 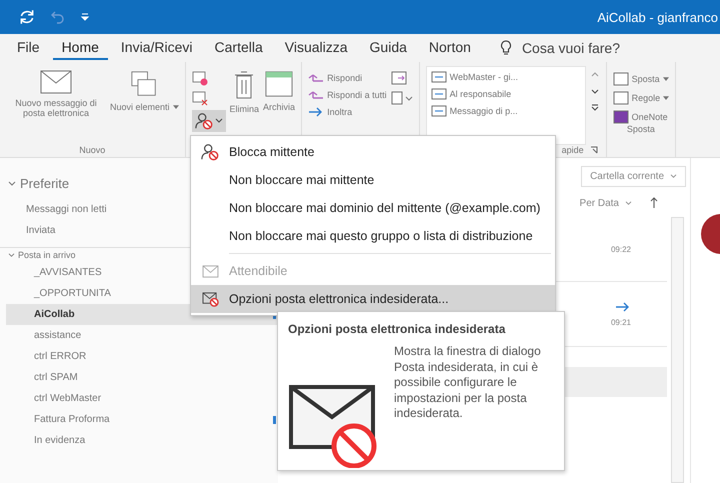 What do you see at coordinates (142, 356) in the screenshot?
I see `folder-item: ctrl ERROR` at bounding box center [142, 356].